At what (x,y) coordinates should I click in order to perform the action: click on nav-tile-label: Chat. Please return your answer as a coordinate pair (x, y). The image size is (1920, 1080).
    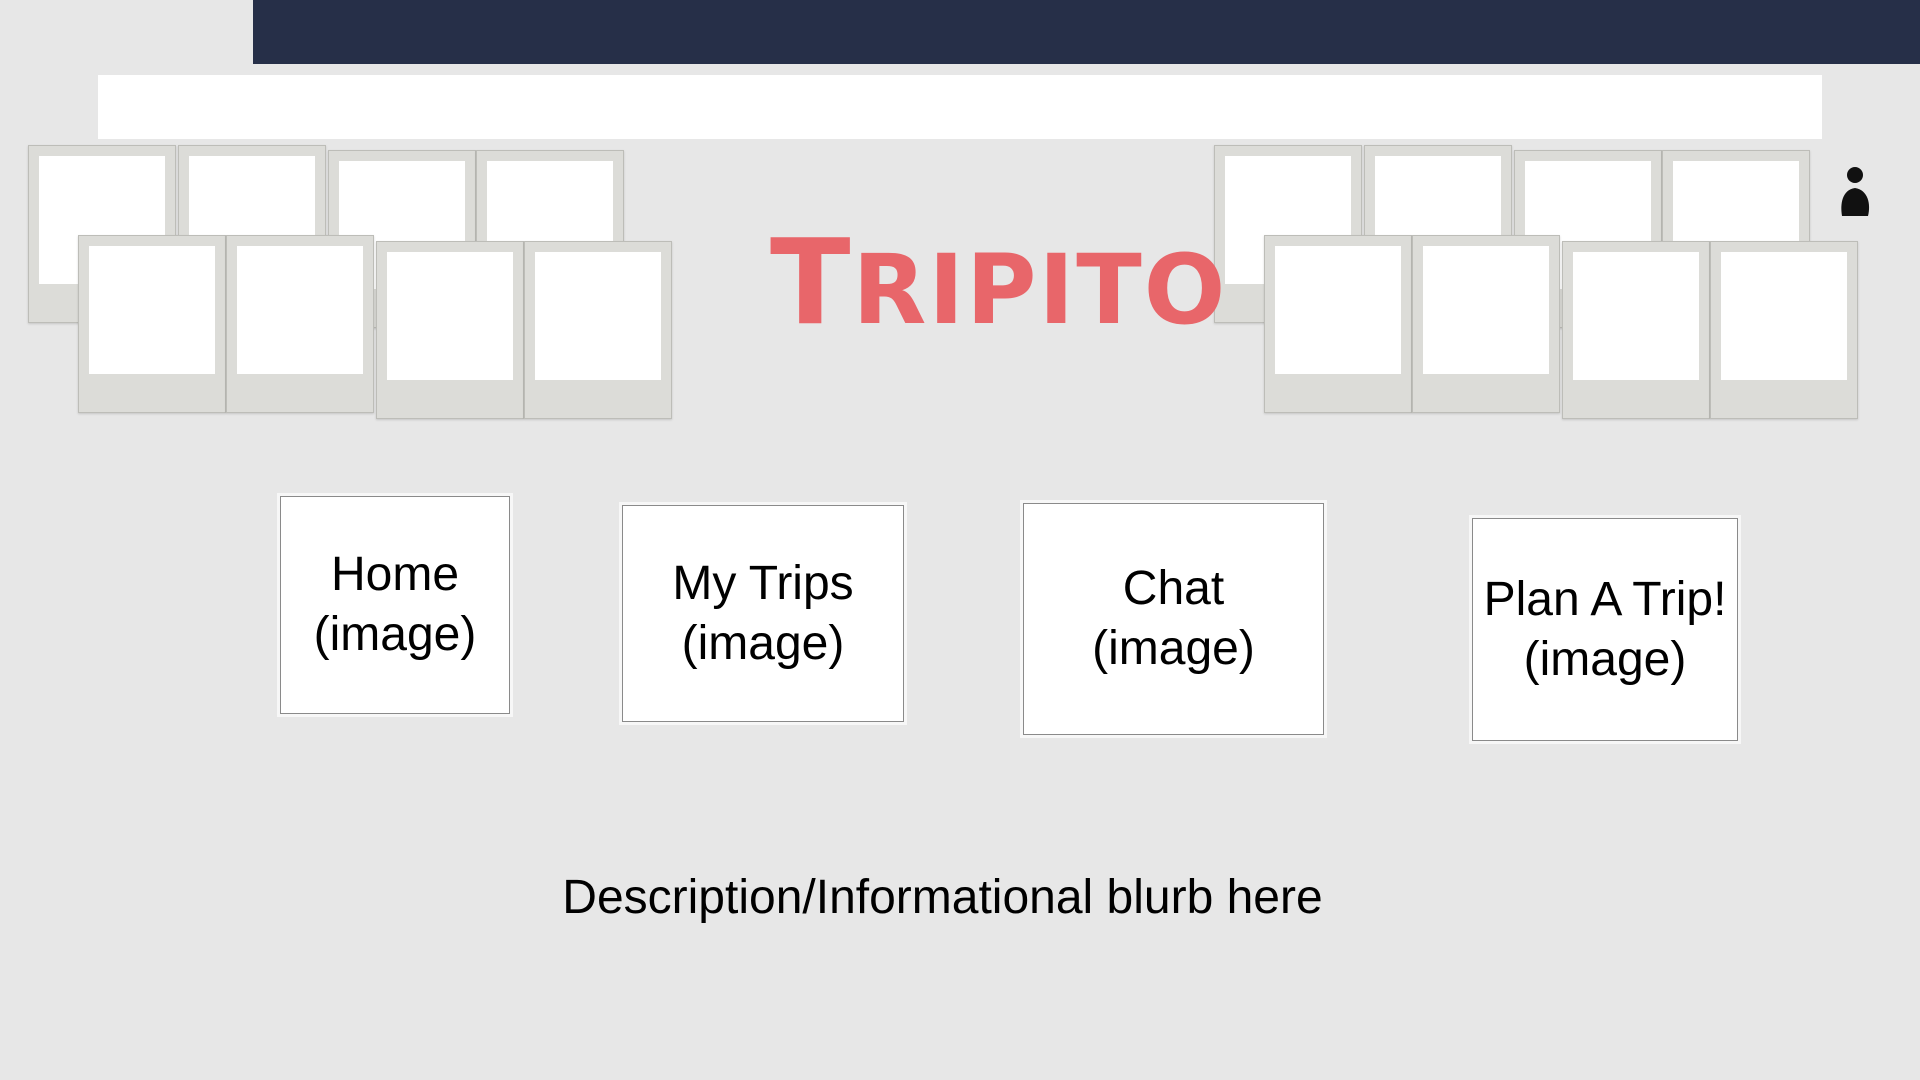
    Looking at the image, I should click on (1173, 588).